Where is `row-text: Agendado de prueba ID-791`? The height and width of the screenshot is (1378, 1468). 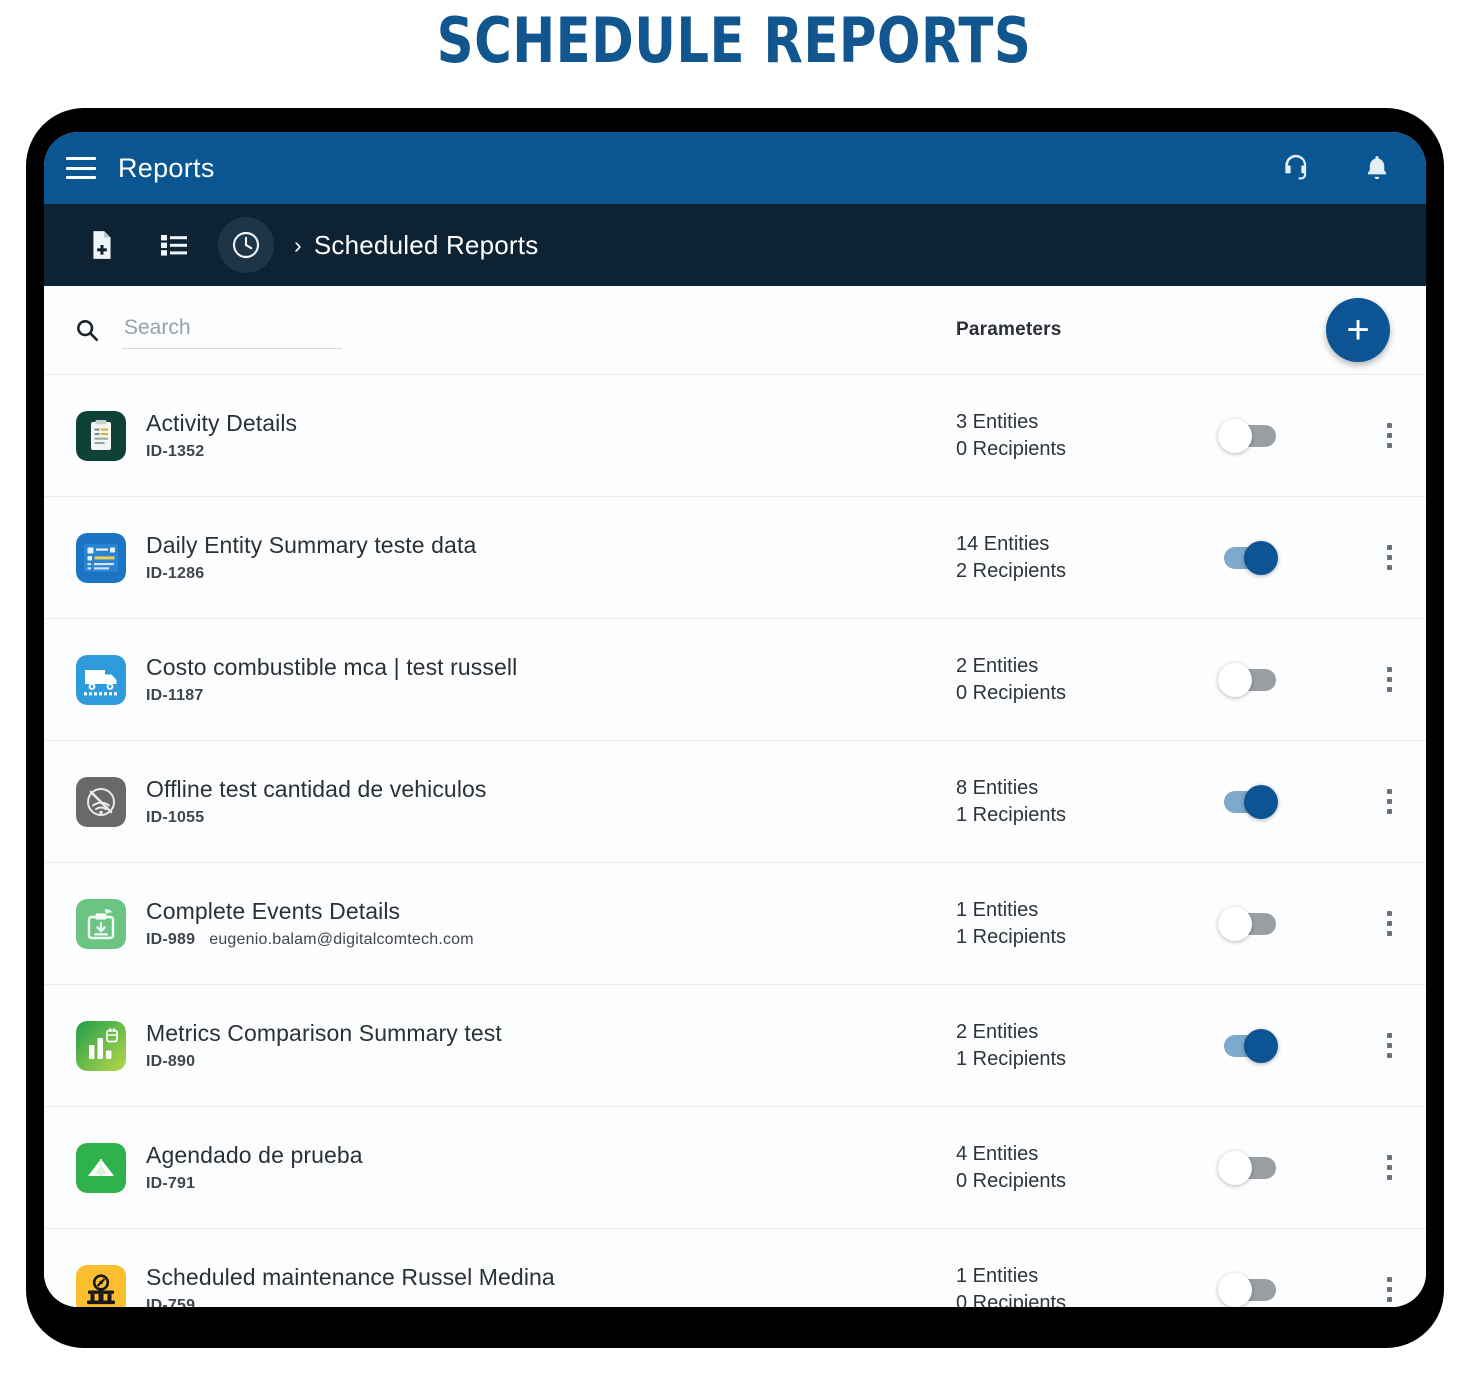
row-text: Agendado de prueba ID-791 is located at coordinates (254, 1168).